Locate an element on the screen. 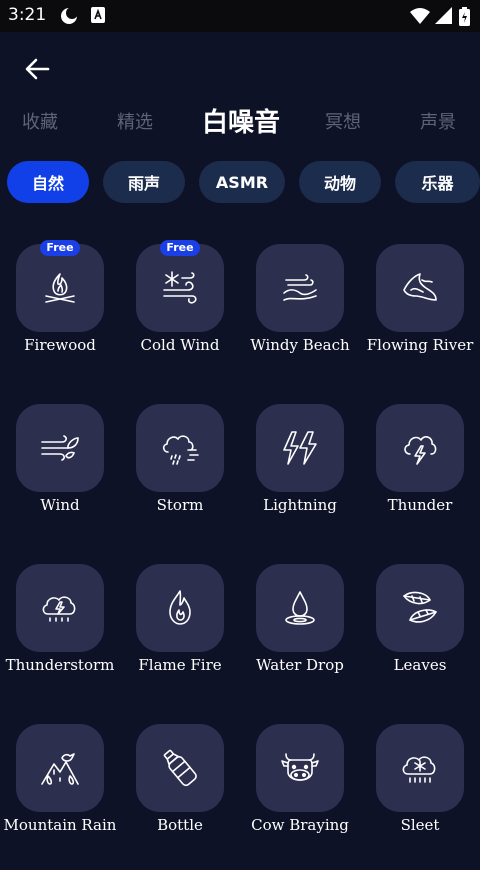 The width and height of the screenshot is (480, 870). leaves-icon is located at coordinates (420, 607).